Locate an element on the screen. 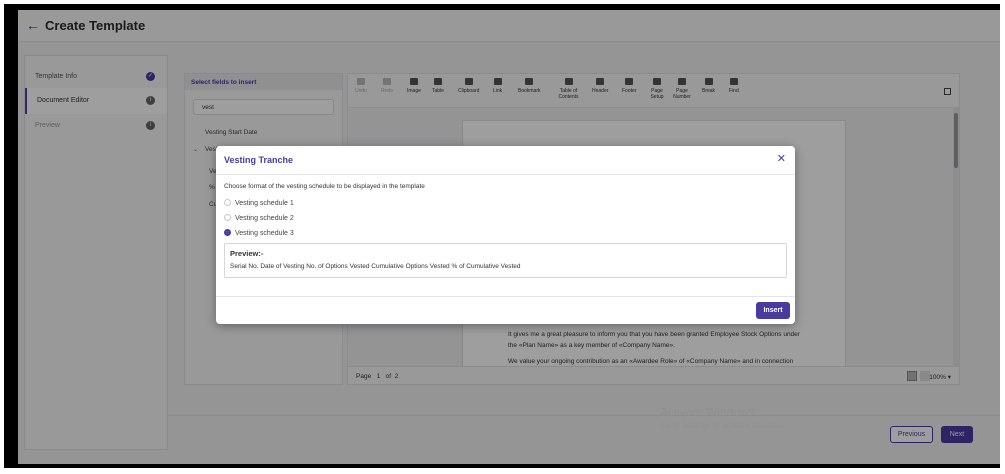  radio-vesting-schedule-2: Vesting schedule 2 is located at coordinates (259, 218).